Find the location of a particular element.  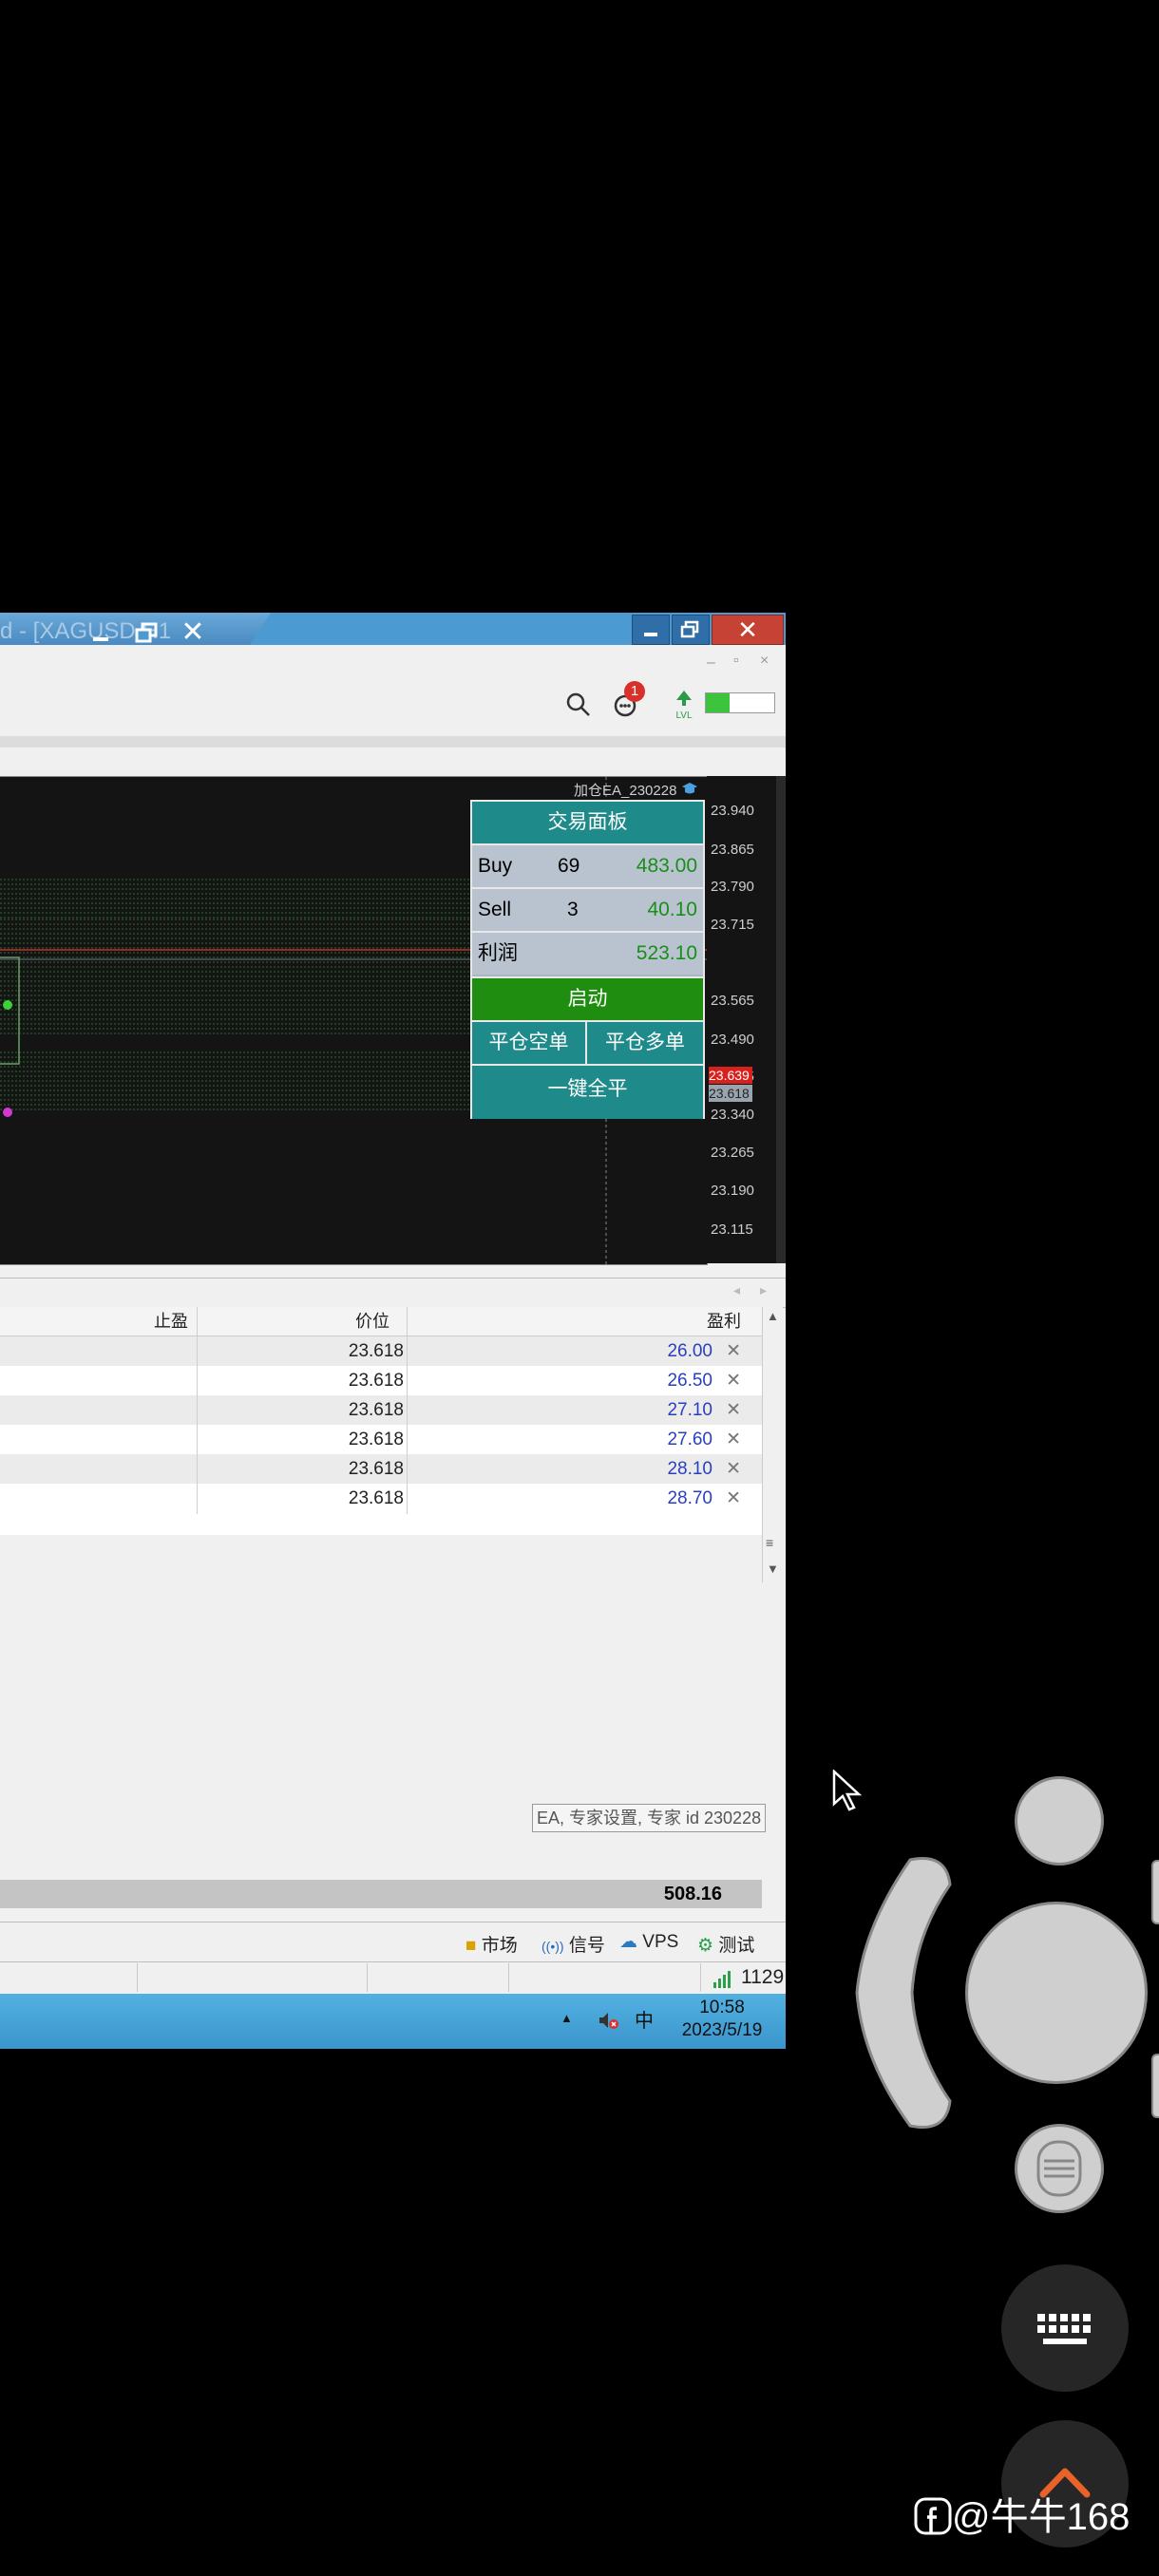

facebook-logo-icon is located at coordinates (933, 2516).